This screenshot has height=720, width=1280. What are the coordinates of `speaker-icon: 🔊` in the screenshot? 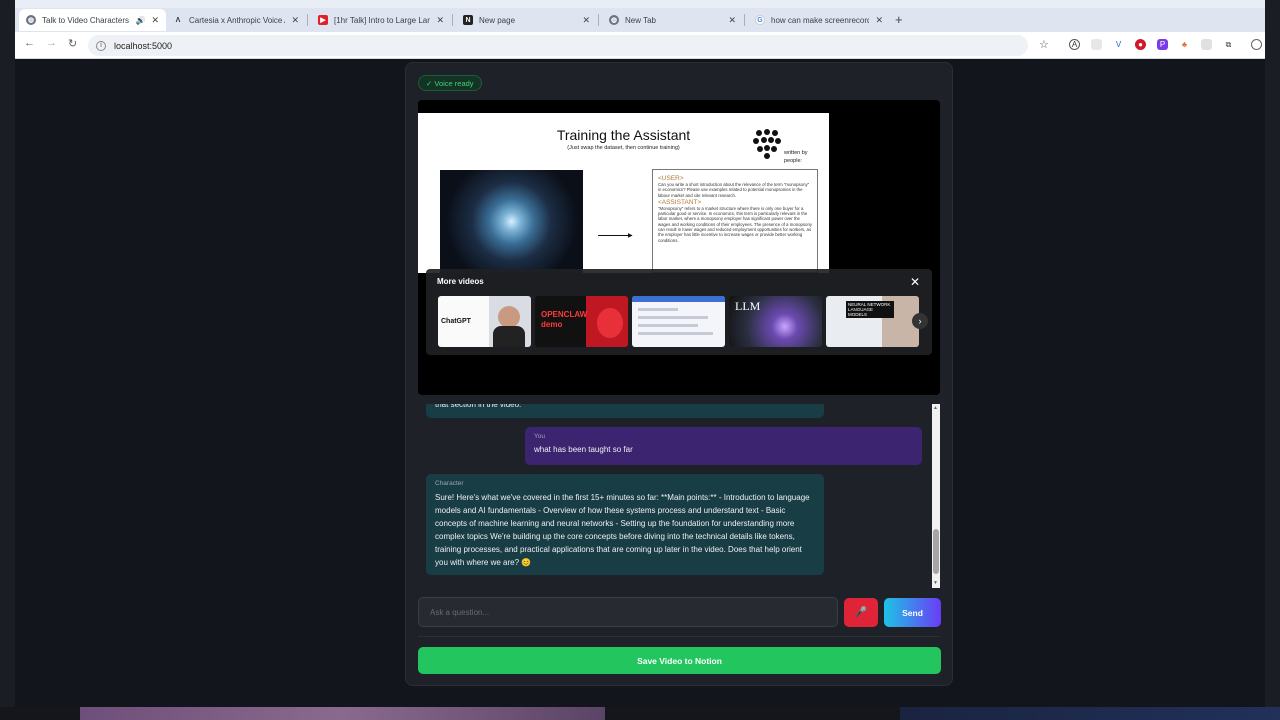 It's located at (140, 20).